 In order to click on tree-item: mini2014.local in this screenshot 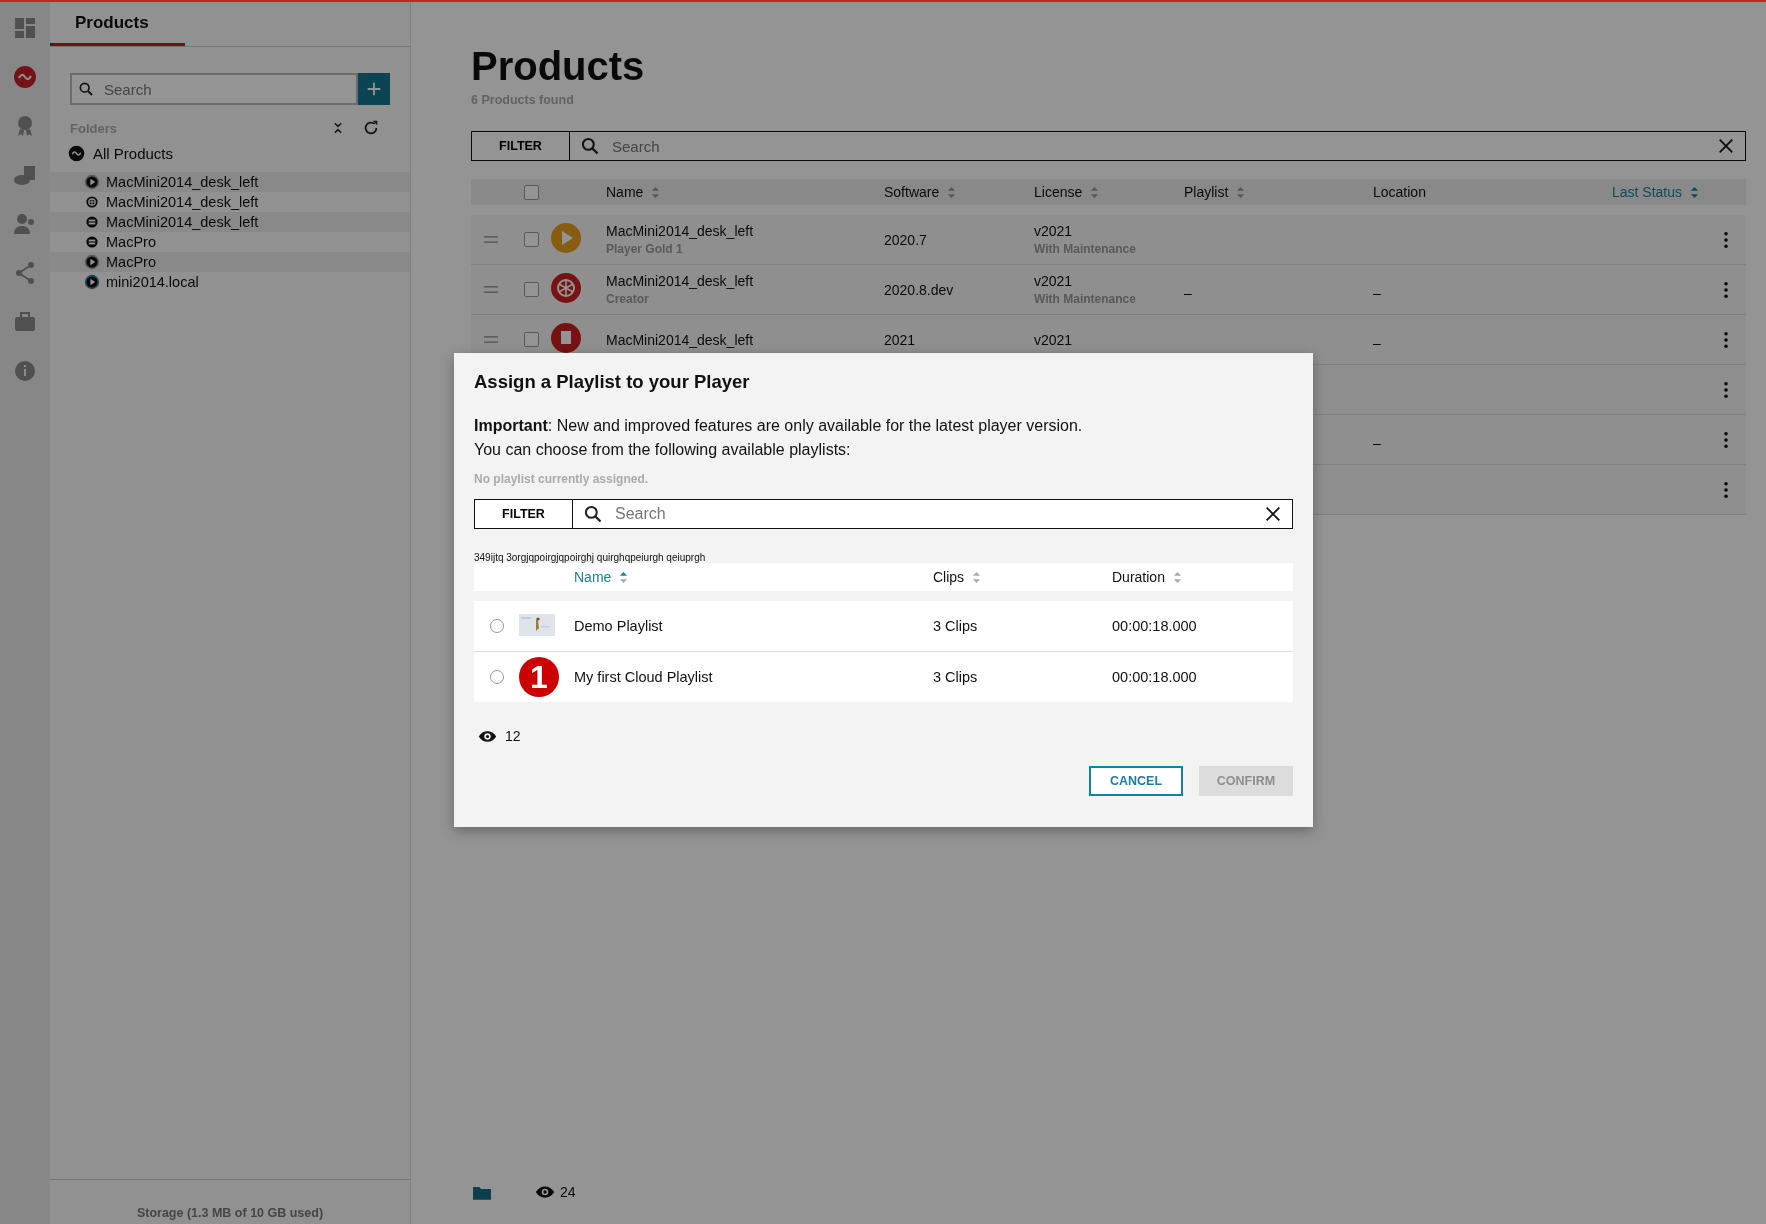, I will do `click(230, 282)`.